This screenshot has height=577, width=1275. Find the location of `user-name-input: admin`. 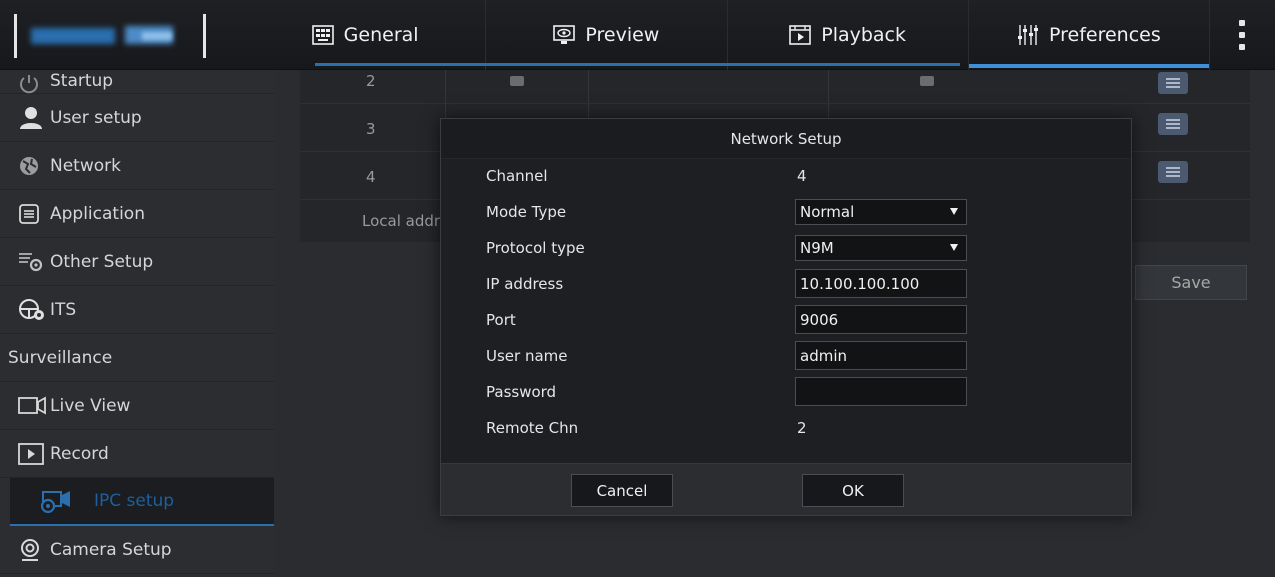

user-name-input: admin is located at coordinates (881, 355).